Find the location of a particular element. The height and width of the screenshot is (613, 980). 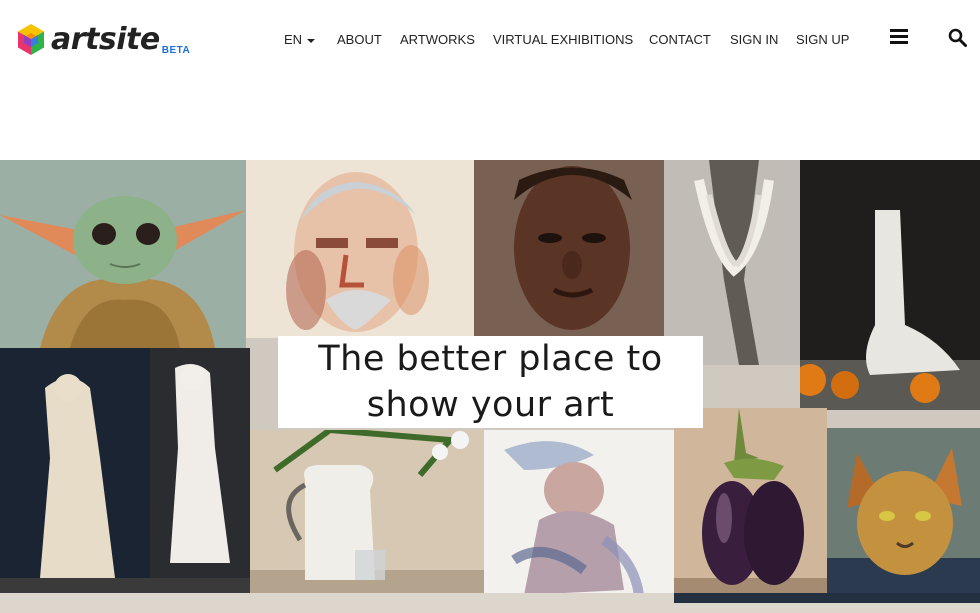

hercules-and-venus-sculptures is located at coordinates (125, 470).